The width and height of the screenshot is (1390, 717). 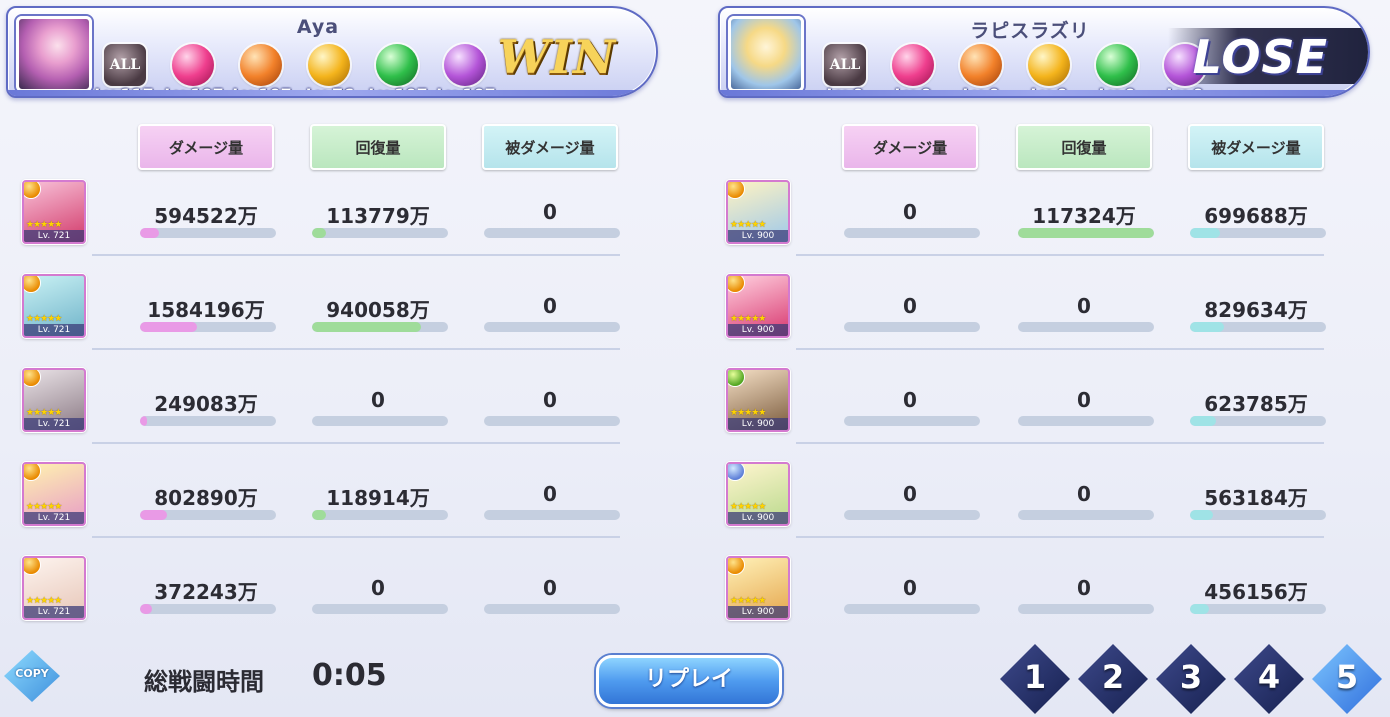 I want to click on page-button-2: 2, so click(x=1113, y=679).